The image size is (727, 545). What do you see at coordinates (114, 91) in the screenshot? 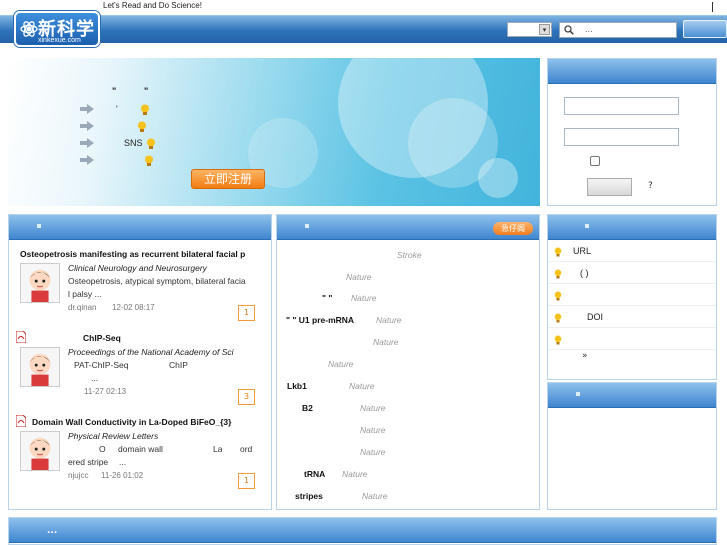
I see `banner-quote-open: "` at bounding box center [114, 91].